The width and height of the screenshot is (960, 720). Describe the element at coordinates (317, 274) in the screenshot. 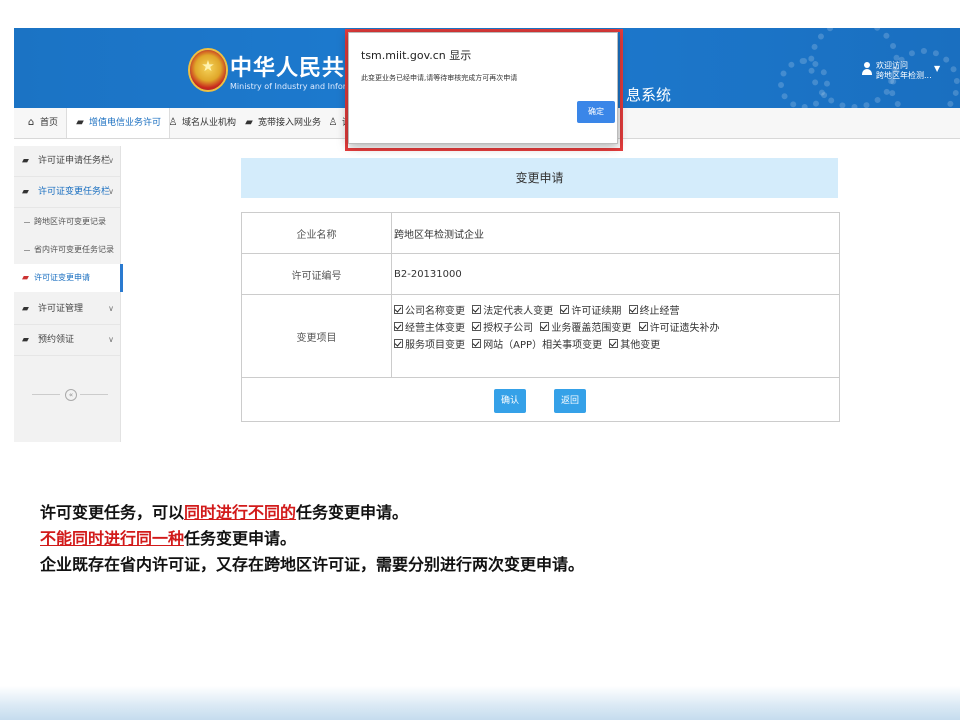

I see `license-label: 许可证编号` at that location.